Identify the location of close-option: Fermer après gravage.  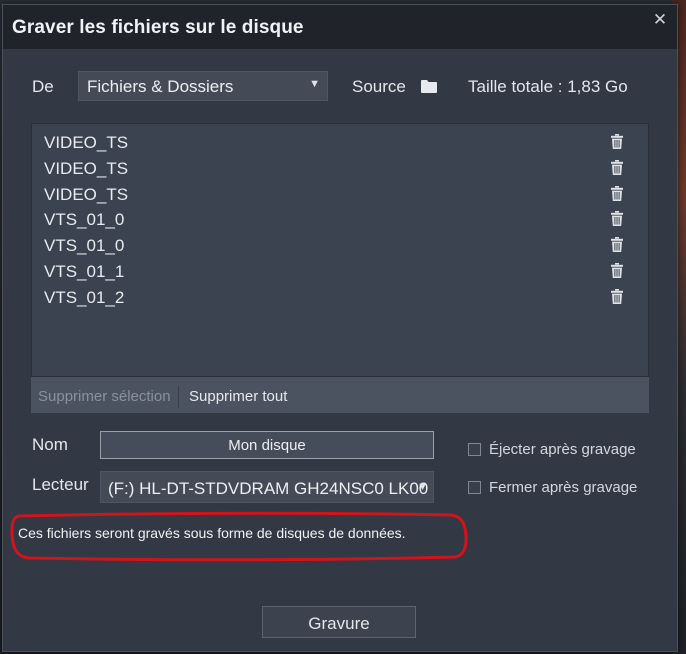
(568, 488).